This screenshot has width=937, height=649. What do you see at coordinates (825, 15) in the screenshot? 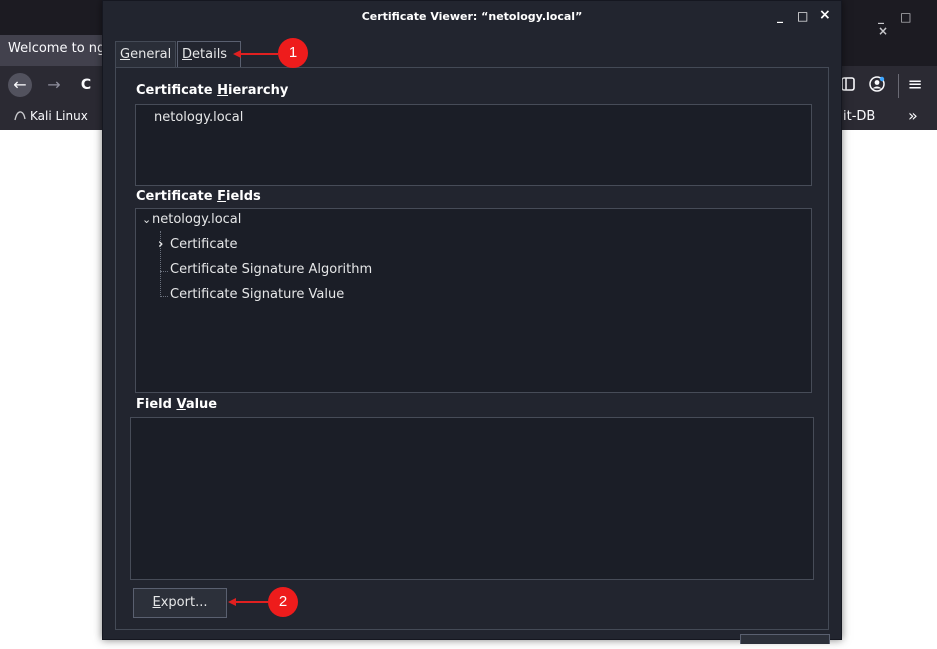
I see `close-icon: ×` at bounding box center [825, 15].